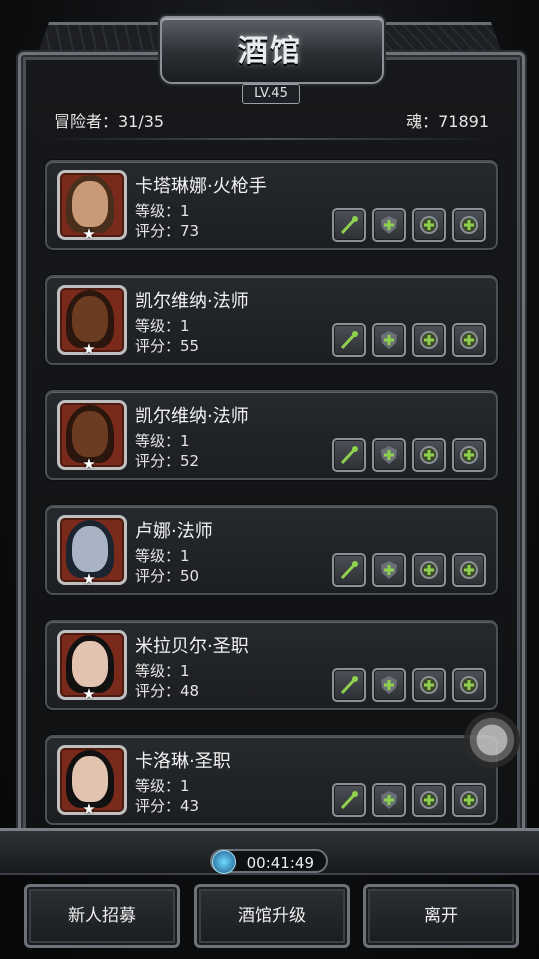  I want to click on hero-card: ★ 凯尔维纳·法师 等级：1 评分：52, so click(271, 435).